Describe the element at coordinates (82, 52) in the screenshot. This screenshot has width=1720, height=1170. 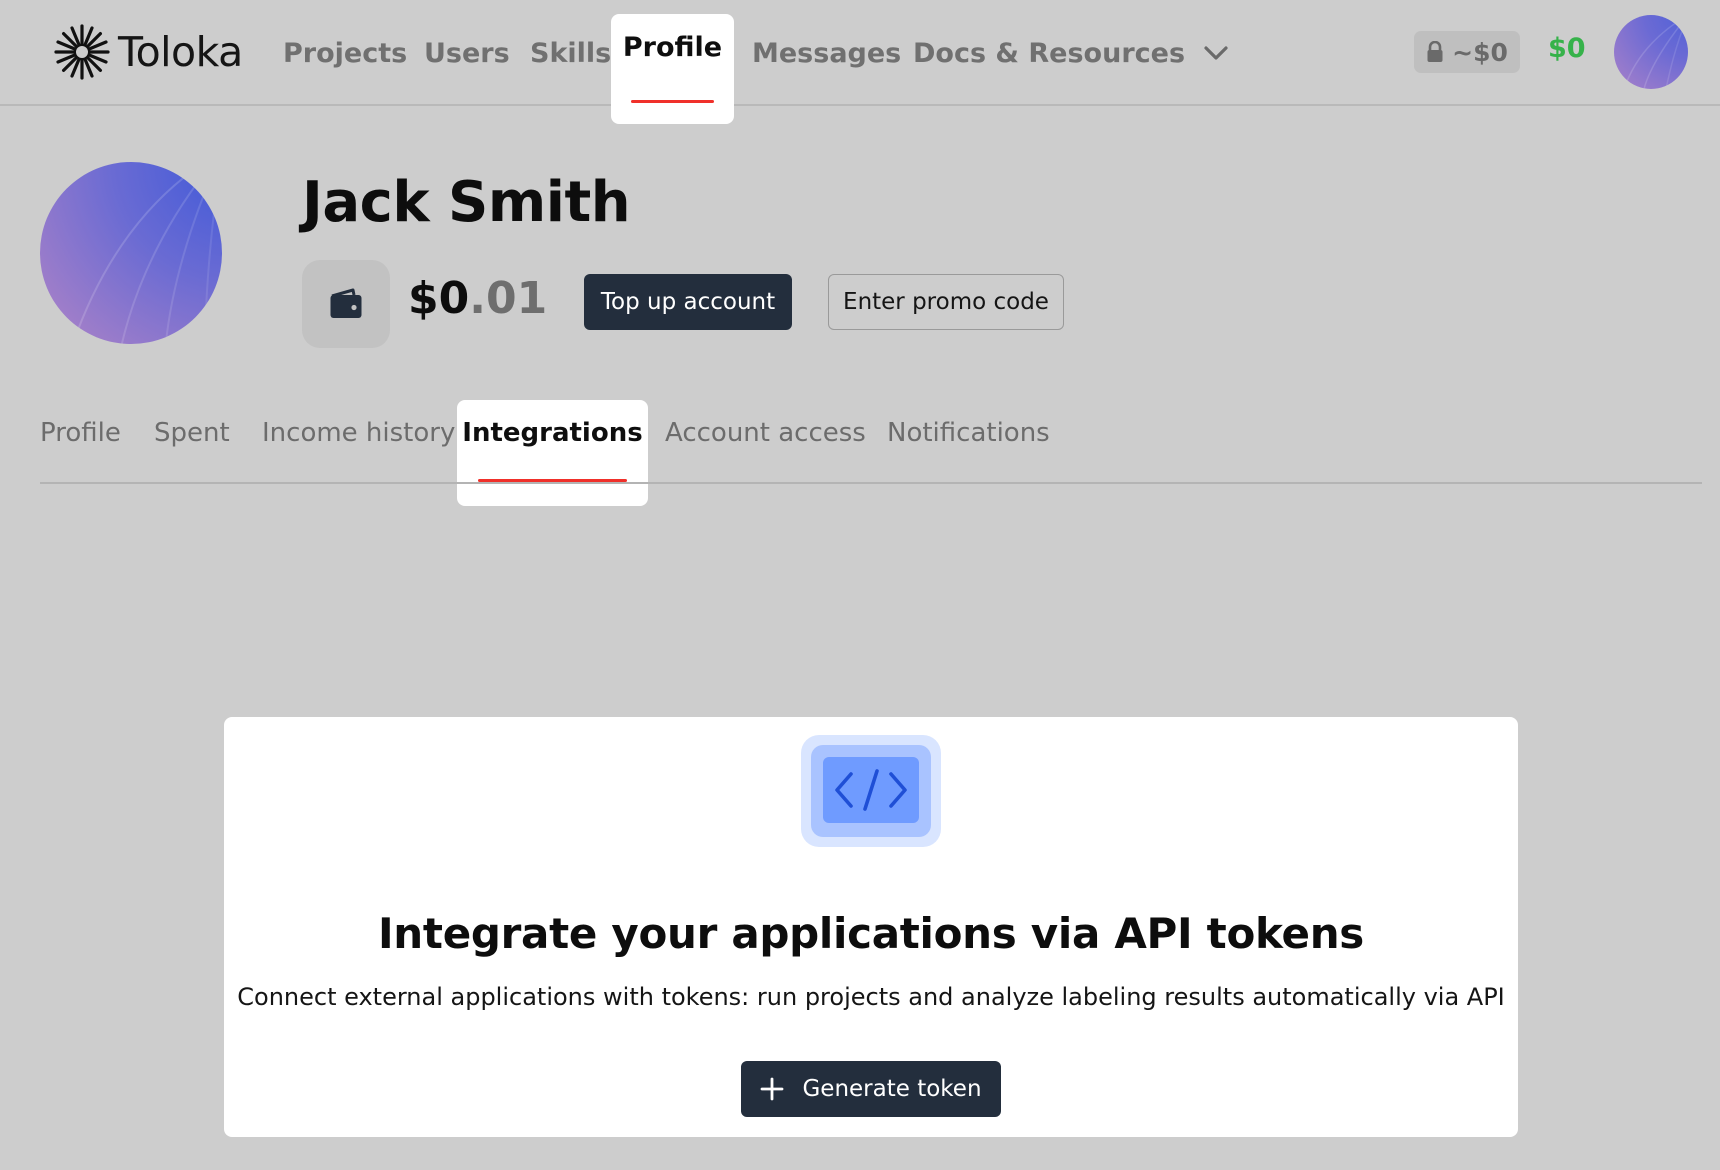
I see `toloka-logo-icon` at that location.